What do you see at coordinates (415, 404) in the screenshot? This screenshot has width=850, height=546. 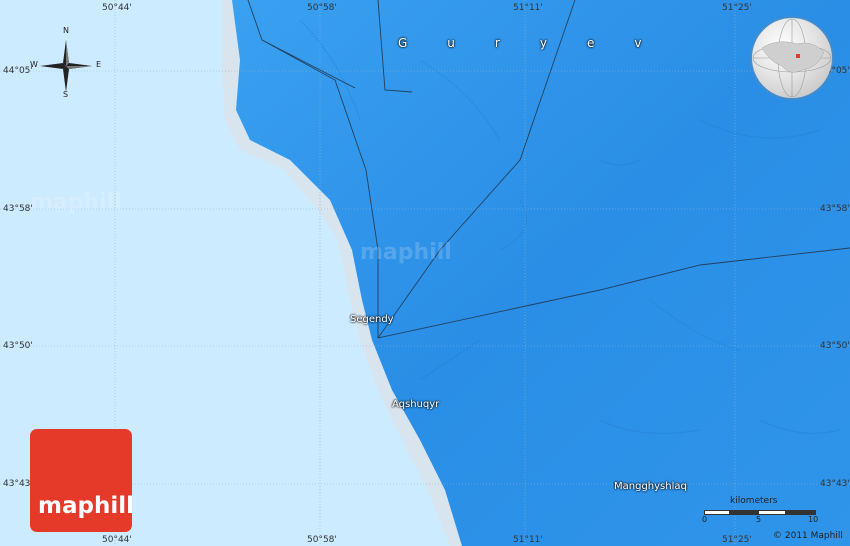 I see `city-label: Aqshuqyr` at bounding box center [415, 404].